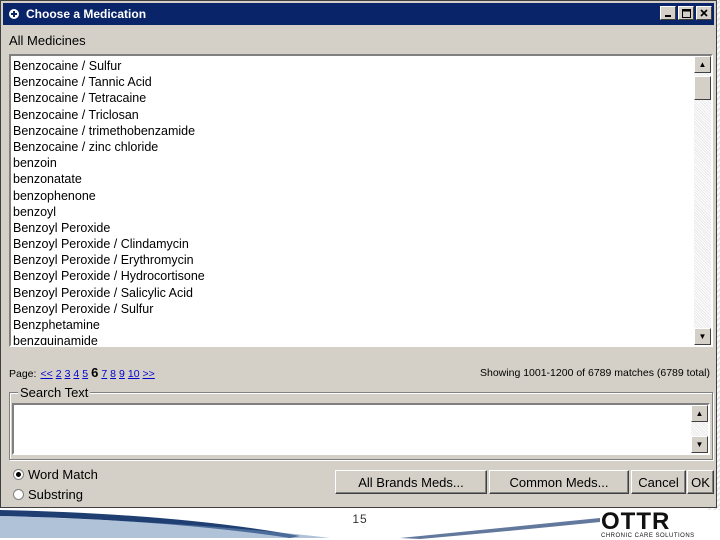  What do you see at coordinates (702, 336) in the screenshot?
I see `scroll-down-icon: ▼` at bounding box center [702, 336].